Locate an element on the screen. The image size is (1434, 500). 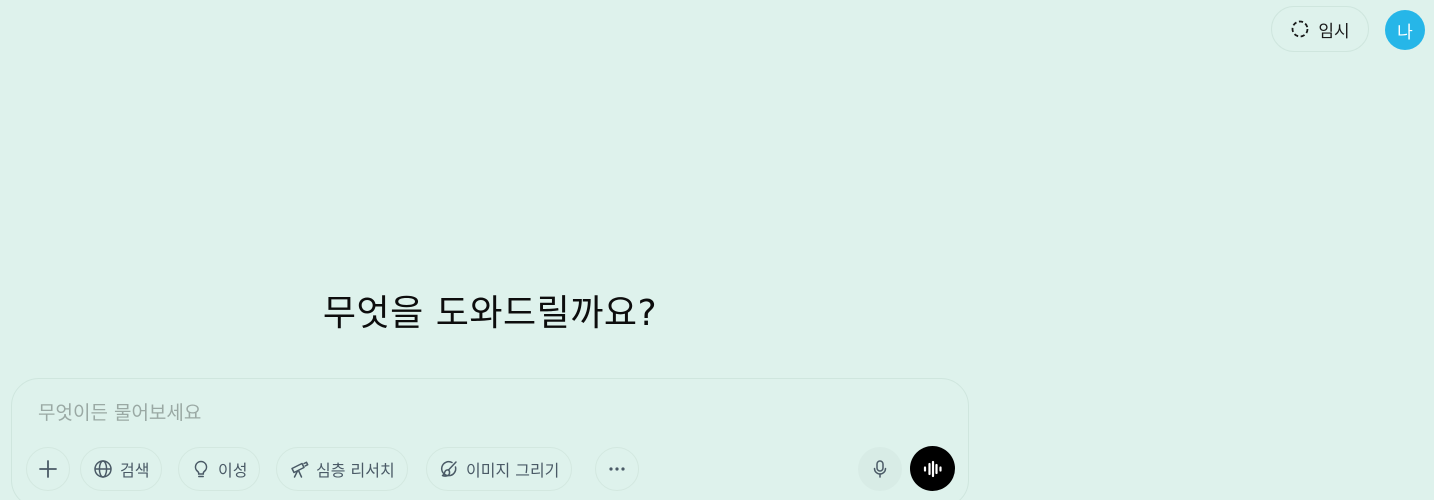
audio-waveform-icon is located at coordinates (933, 469).